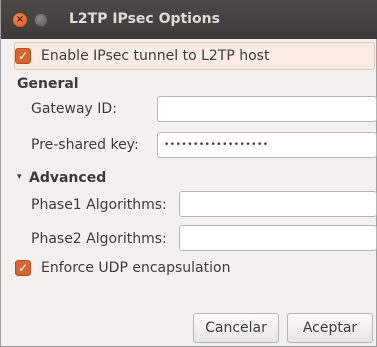  Describe the element at coordinates (236, 328) in the screenshot. I see `cancel-button: Cancelar` at that location.